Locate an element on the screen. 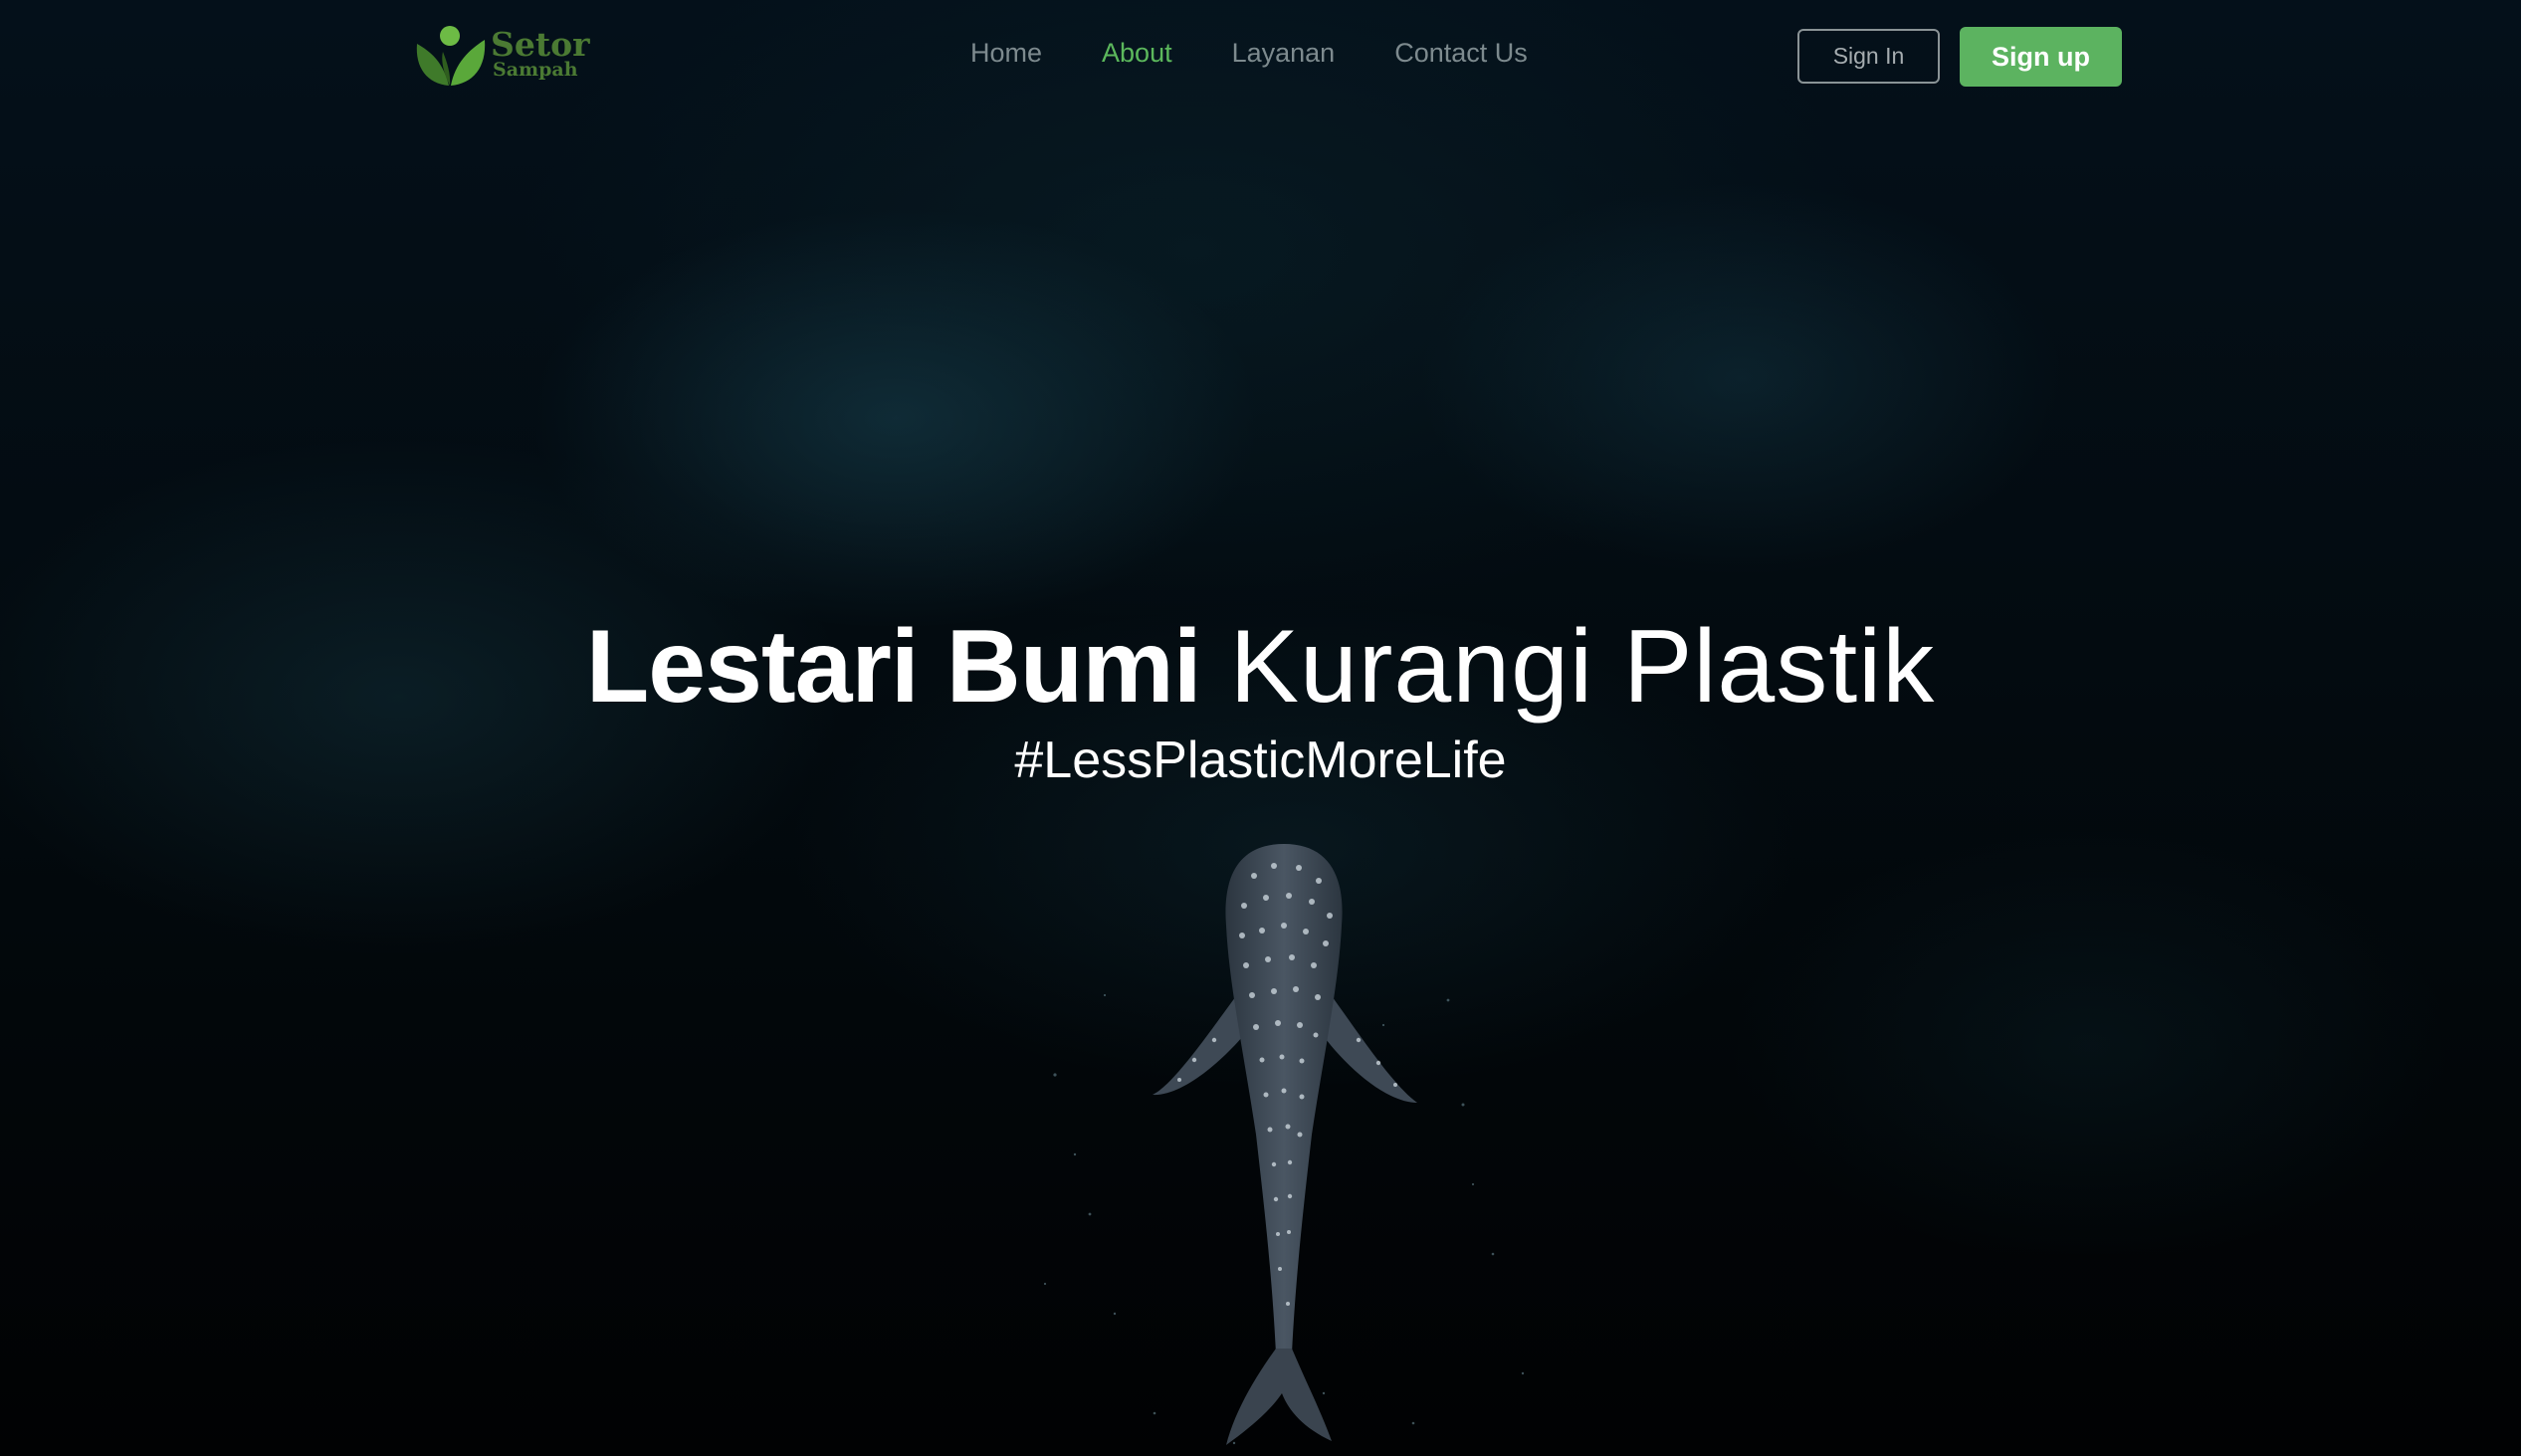 The width and height of the screenshot is (2521, 1456). nav-menu: Home About Layanan Contact Us is located at coordinates (1278, 53).